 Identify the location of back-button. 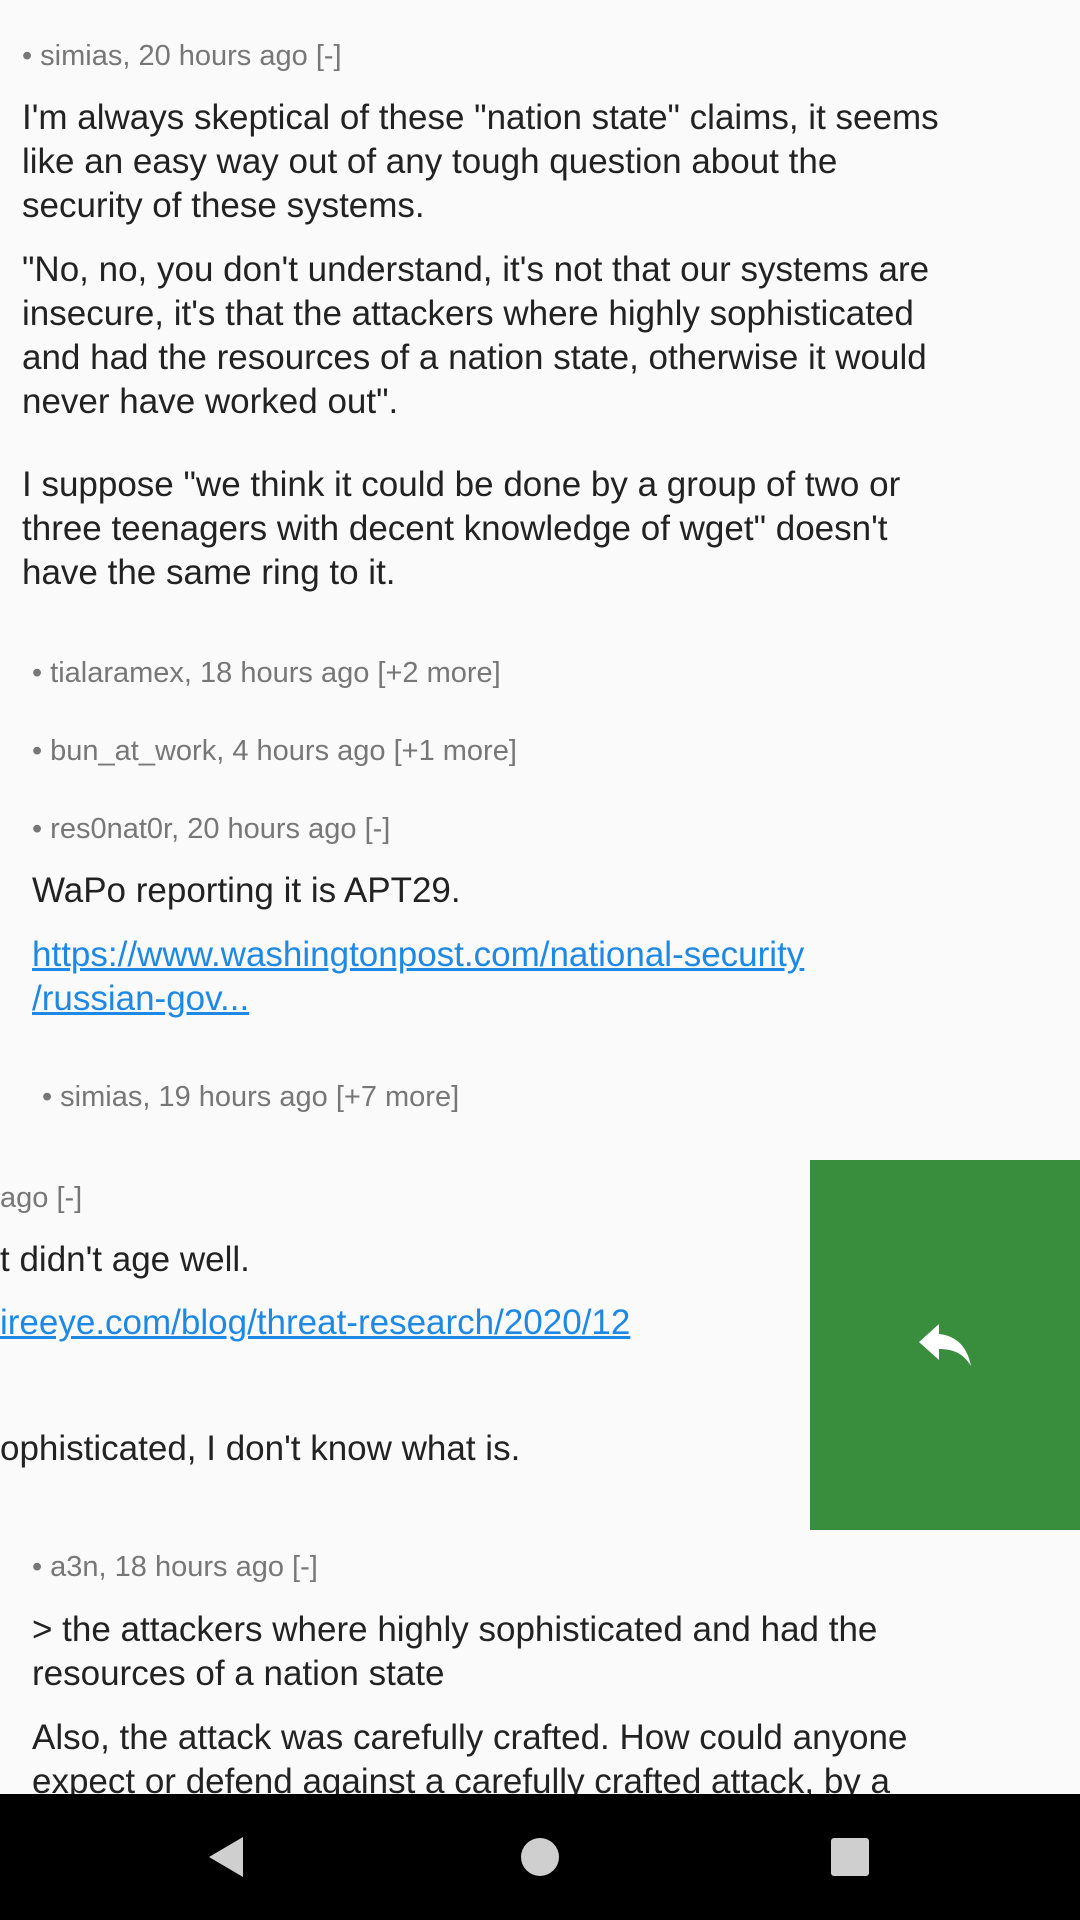
(225, 1857).